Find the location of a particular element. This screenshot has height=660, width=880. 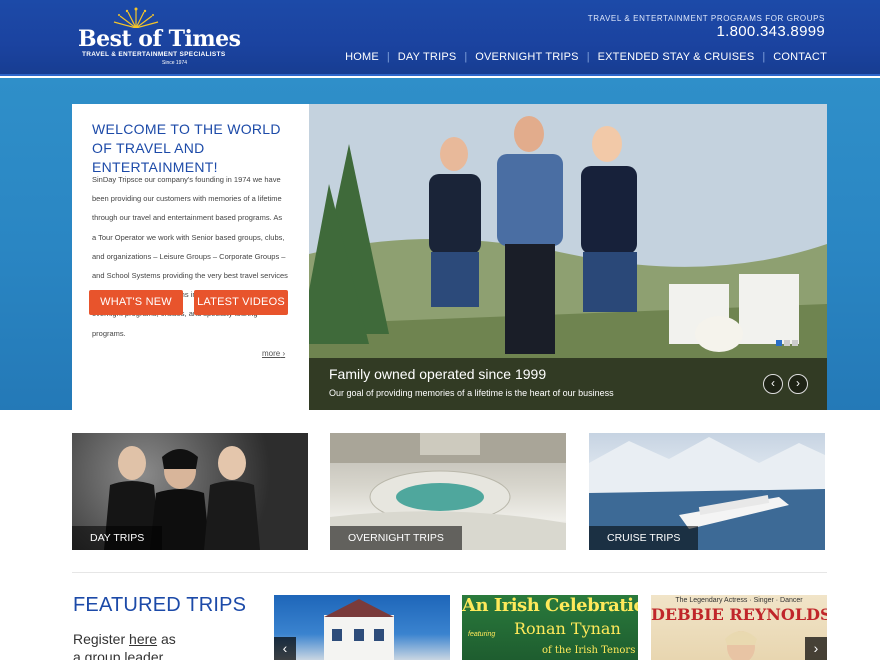

section-divider is located at coordinates (449, 572).